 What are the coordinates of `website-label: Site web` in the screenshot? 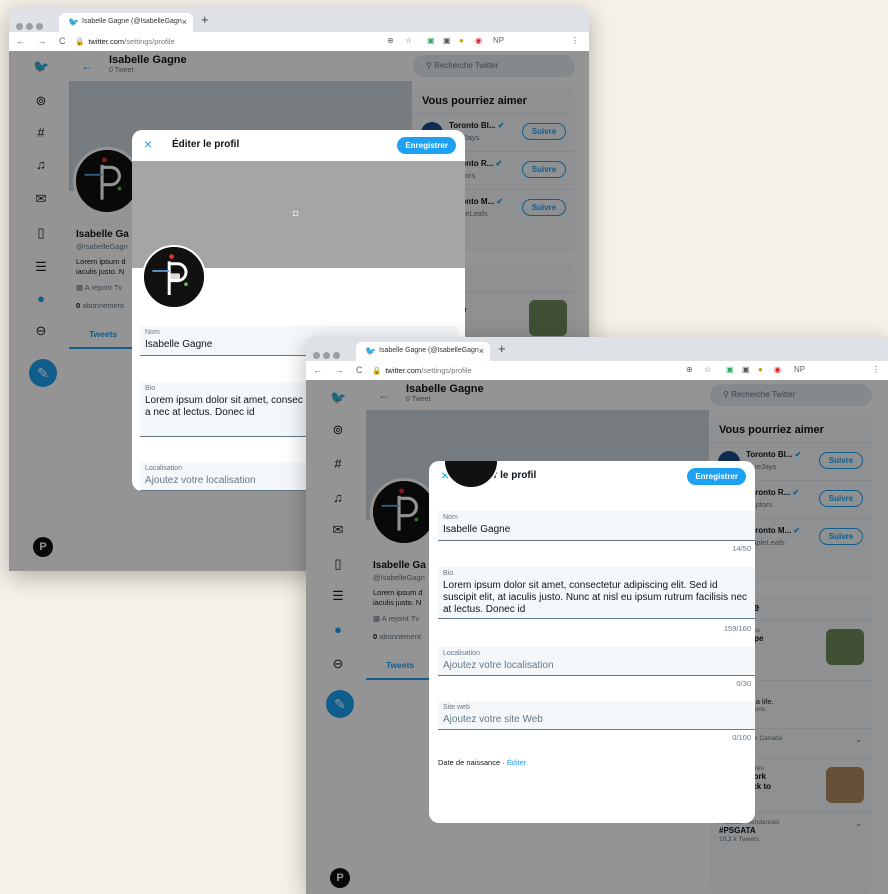 It's located at (456, 707).